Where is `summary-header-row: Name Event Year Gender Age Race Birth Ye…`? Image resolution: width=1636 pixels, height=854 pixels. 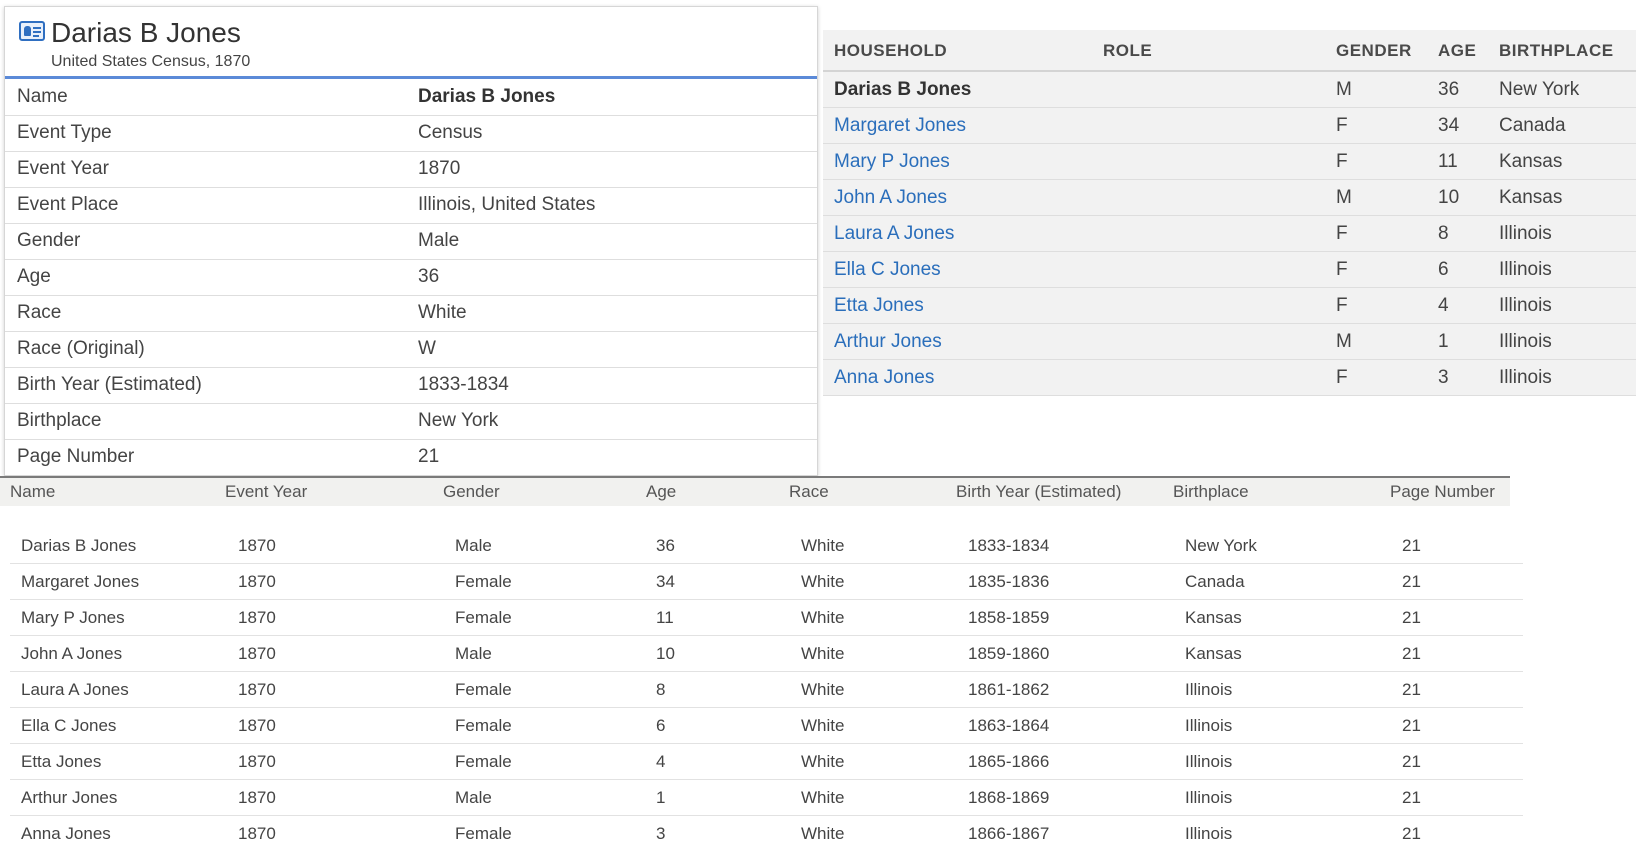 summary-header-row: Name Event Year Gender Age Race Birth Ye… is located at coordinates (755, 491).